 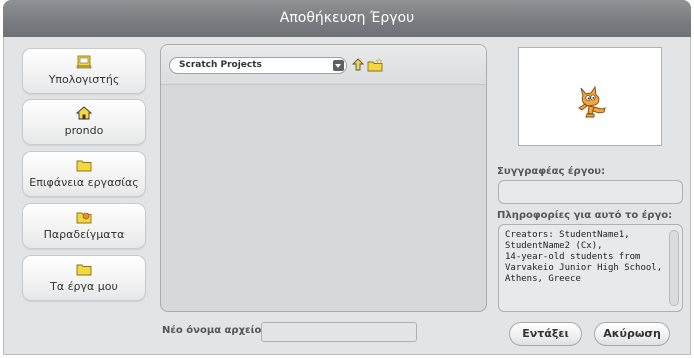 What do you see at coordinates (217, 330) in the screenshot?
I see `filename-label: Νέο όνομα αρχείου:` at bounding box center [217, 330].